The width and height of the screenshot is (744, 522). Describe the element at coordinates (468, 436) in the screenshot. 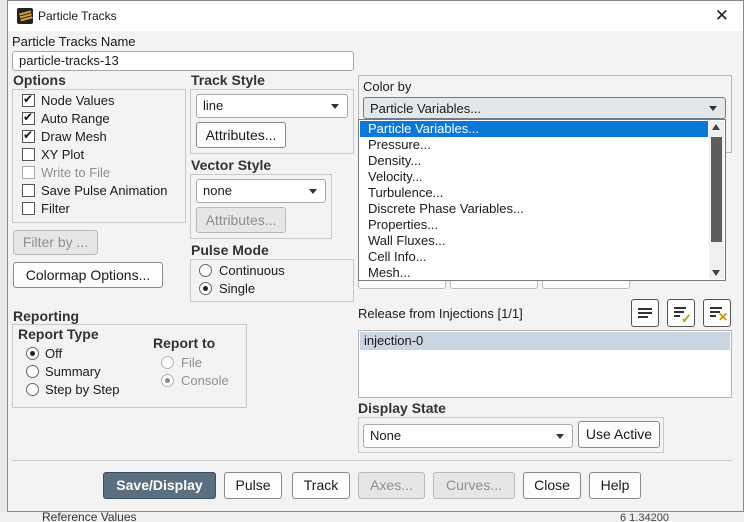

I see `display-state-select: None` at that location.